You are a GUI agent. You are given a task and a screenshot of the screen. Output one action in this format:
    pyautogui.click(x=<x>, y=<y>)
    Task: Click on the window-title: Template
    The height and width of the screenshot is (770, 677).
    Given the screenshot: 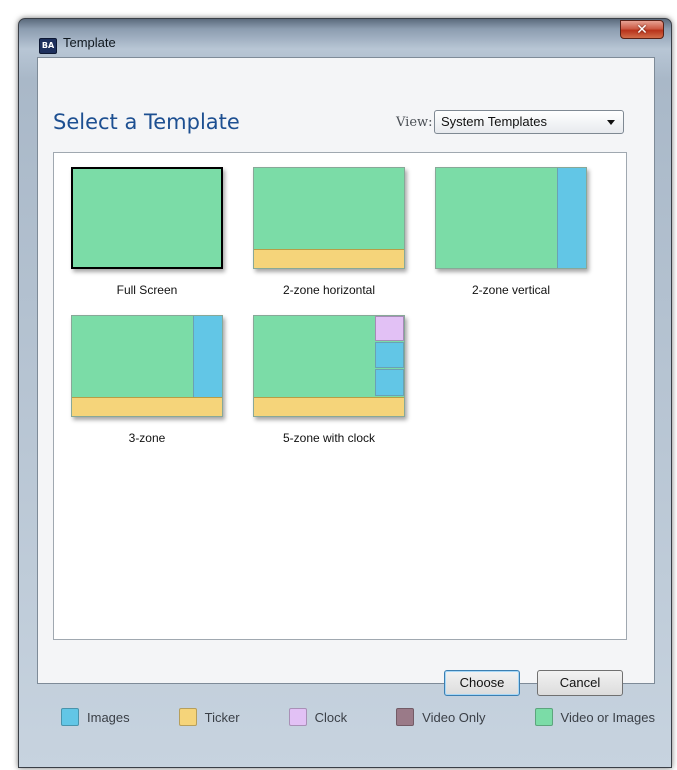 What is the action you would take?
    pyautogui.click(x=89, y=42)
    